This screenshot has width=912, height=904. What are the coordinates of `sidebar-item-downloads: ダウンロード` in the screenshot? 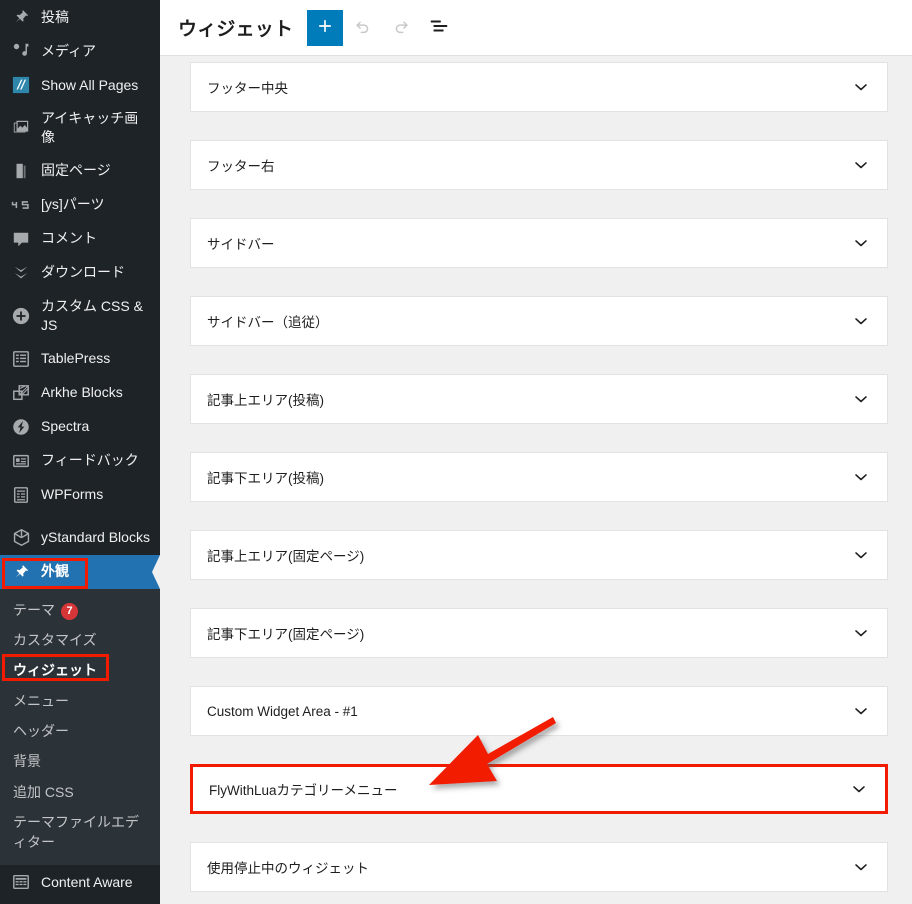 It's located at (80, 273).